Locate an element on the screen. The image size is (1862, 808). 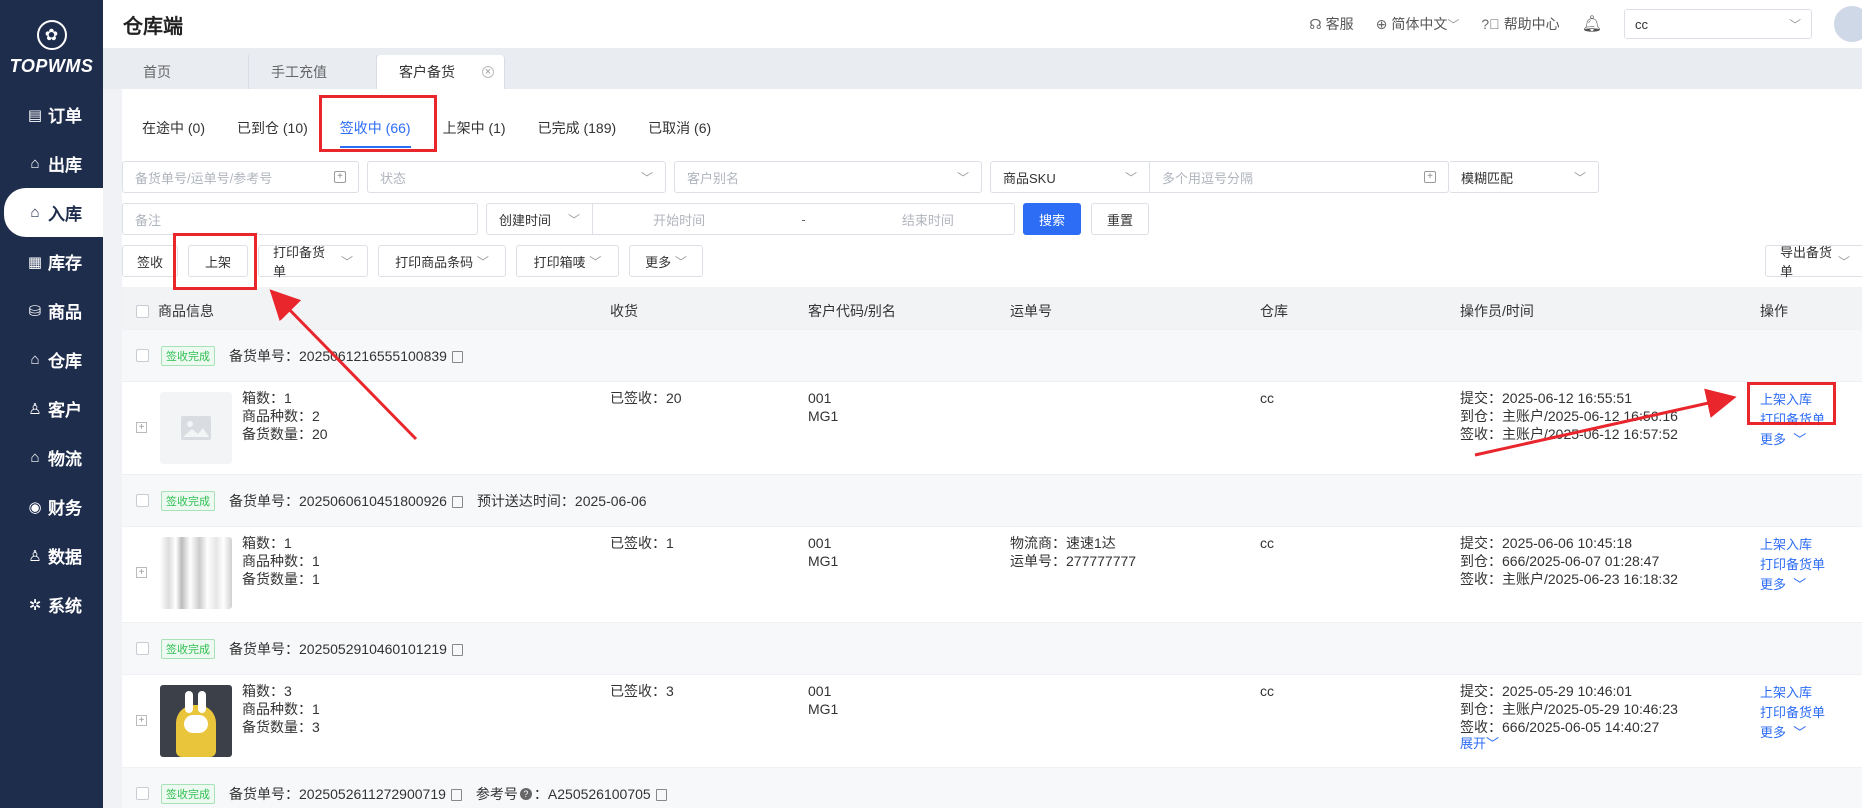
received: 已签收：20 is located at coordinates (646, 398).